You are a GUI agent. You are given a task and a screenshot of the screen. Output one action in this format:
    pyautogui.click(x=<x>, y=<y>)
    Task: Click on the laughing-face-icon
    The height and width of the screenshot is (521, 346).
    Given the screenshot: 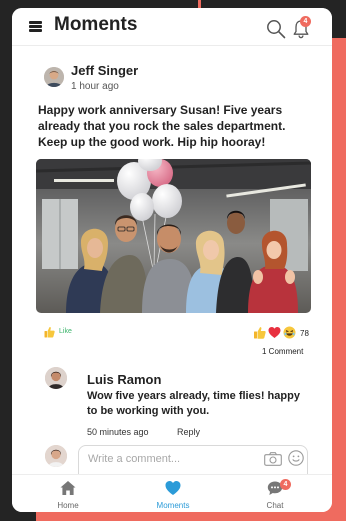 What is the action you would take?
    pyautogui.click(x=289, y=332)
    